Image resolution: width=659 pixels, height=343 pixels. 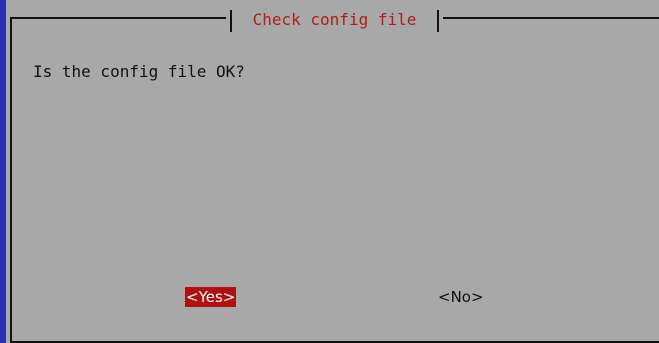 What do you see at coordinates (438, 21) in the screenshot?
I see `title-right-tee` at bounding box center [438, 21].